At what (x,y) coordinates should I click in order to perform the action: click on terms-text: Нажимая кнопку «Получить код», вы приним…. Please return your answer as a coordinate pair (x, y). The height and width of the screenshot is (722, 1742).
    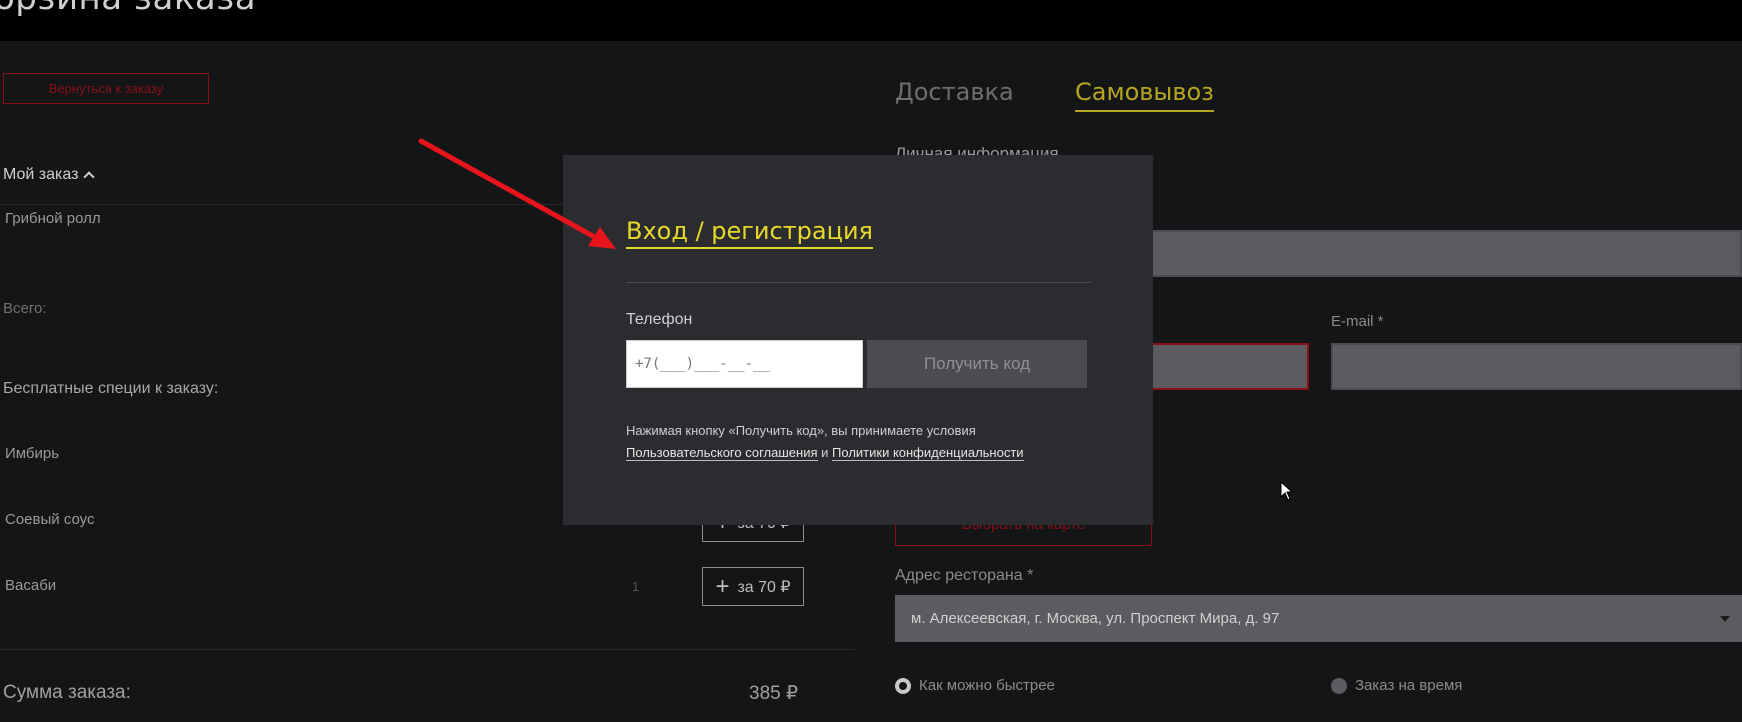
    Looking at the image, I should click on (861, 442).